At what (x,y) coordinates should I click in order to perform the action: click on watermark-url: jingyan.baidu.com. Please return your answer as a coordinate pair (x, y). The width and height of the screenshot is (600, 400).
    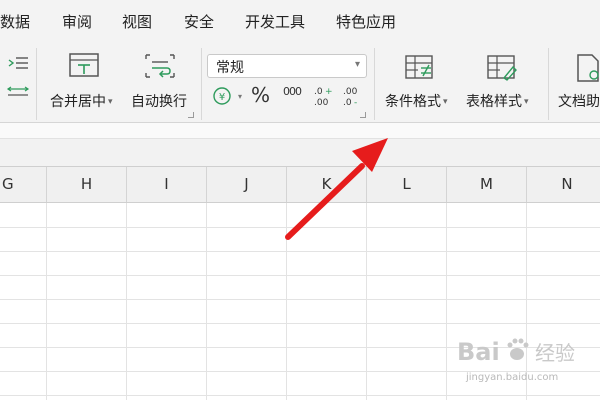
    Looking at the image, I should click on (512, 377).